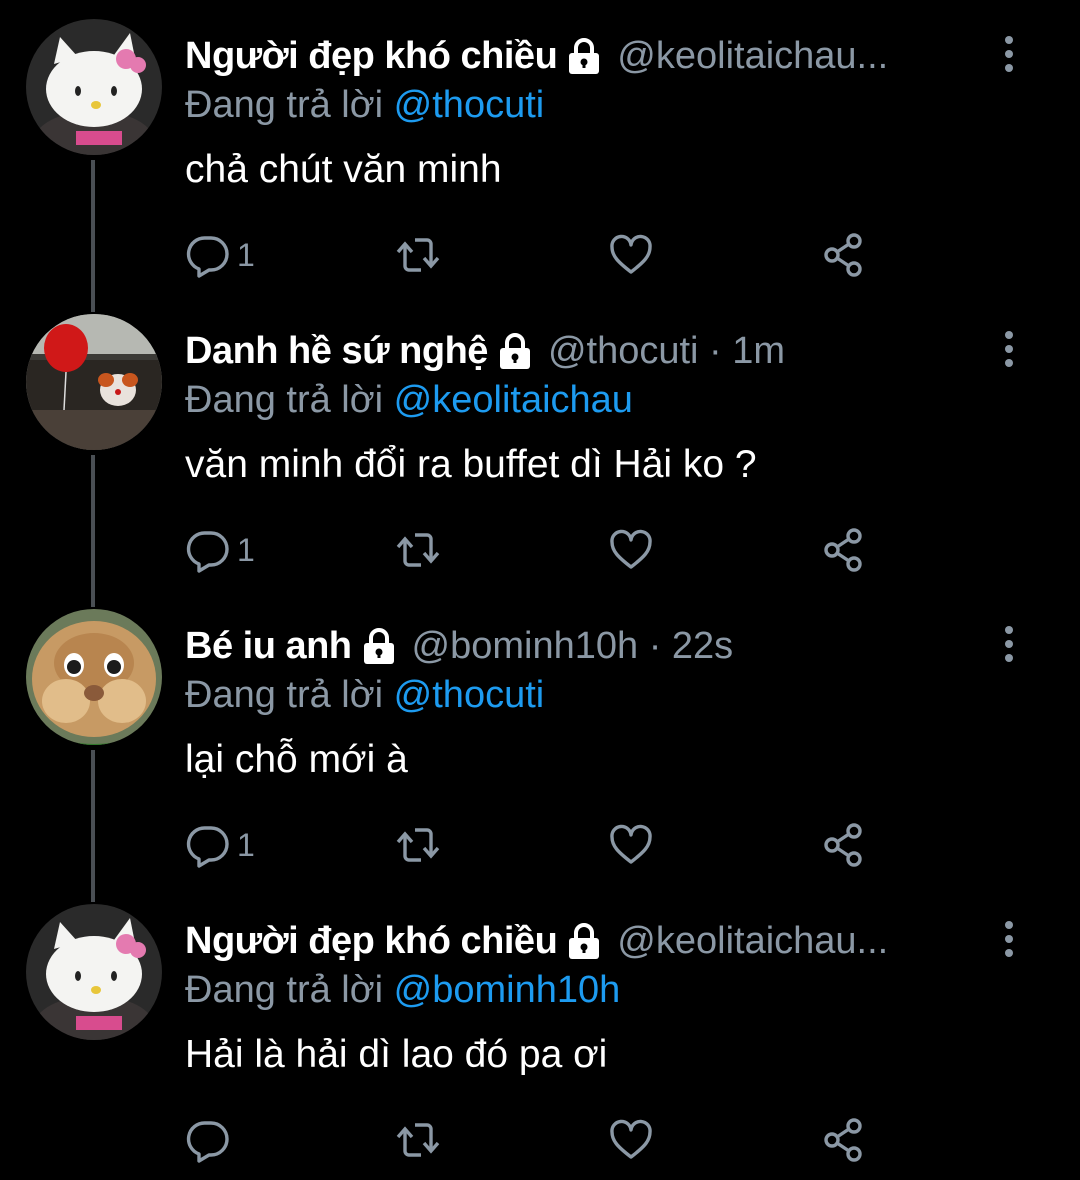  I want to click on tweet-header: Bé iu anh @bominh10h · 22s, so click(459, 646).